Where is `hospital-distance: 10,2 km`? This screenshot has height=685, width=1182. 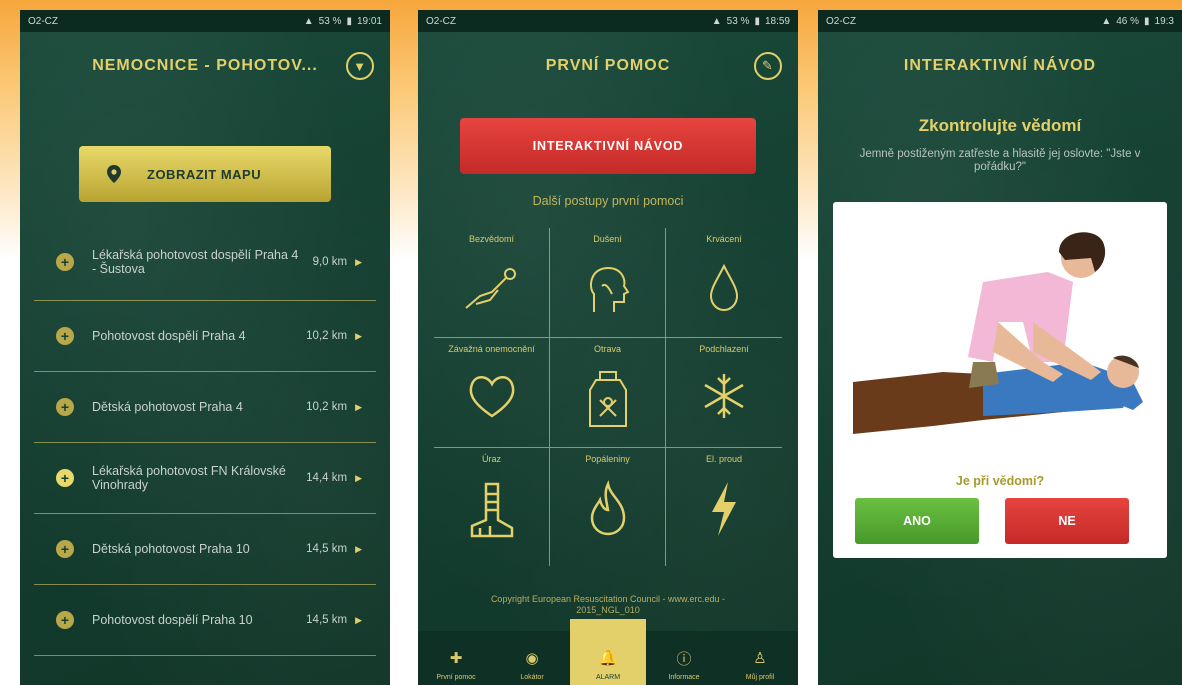
hospital-distance: 10,2 km is located at coordinates (327, 407).